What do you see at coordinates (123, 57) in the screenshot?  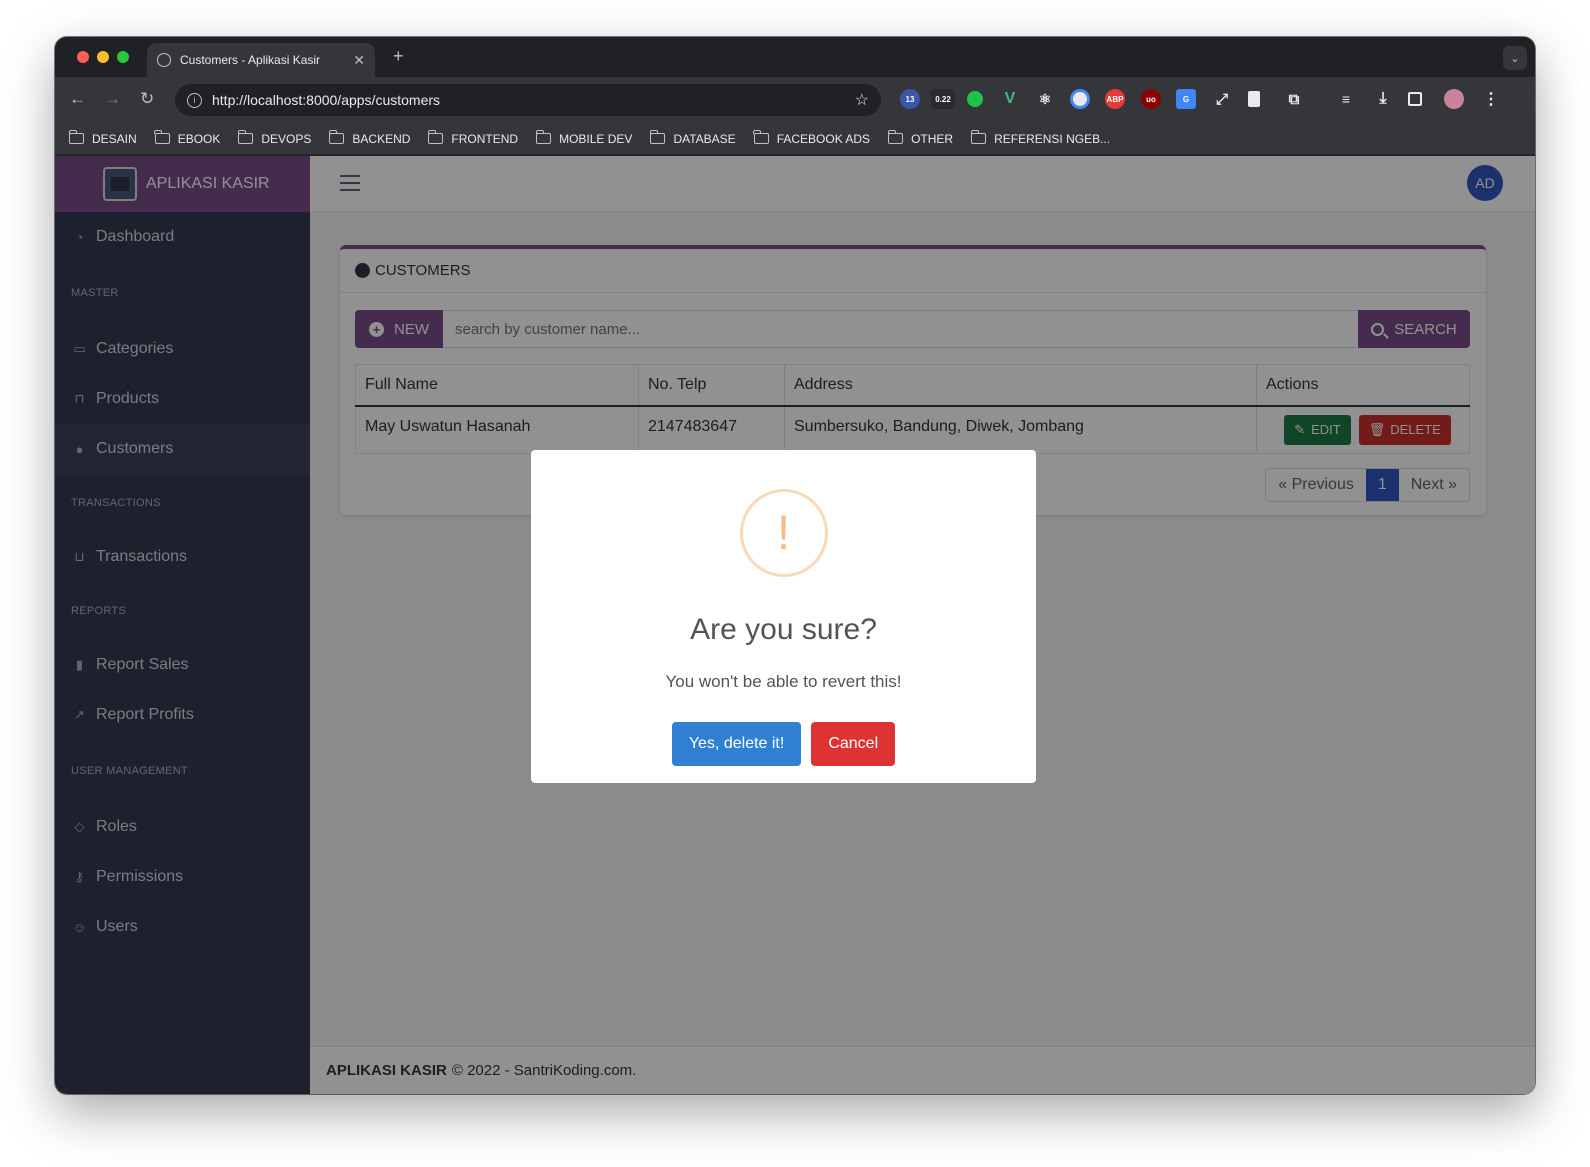 I see `maximize-window-button` at bounding box center [123, 57].